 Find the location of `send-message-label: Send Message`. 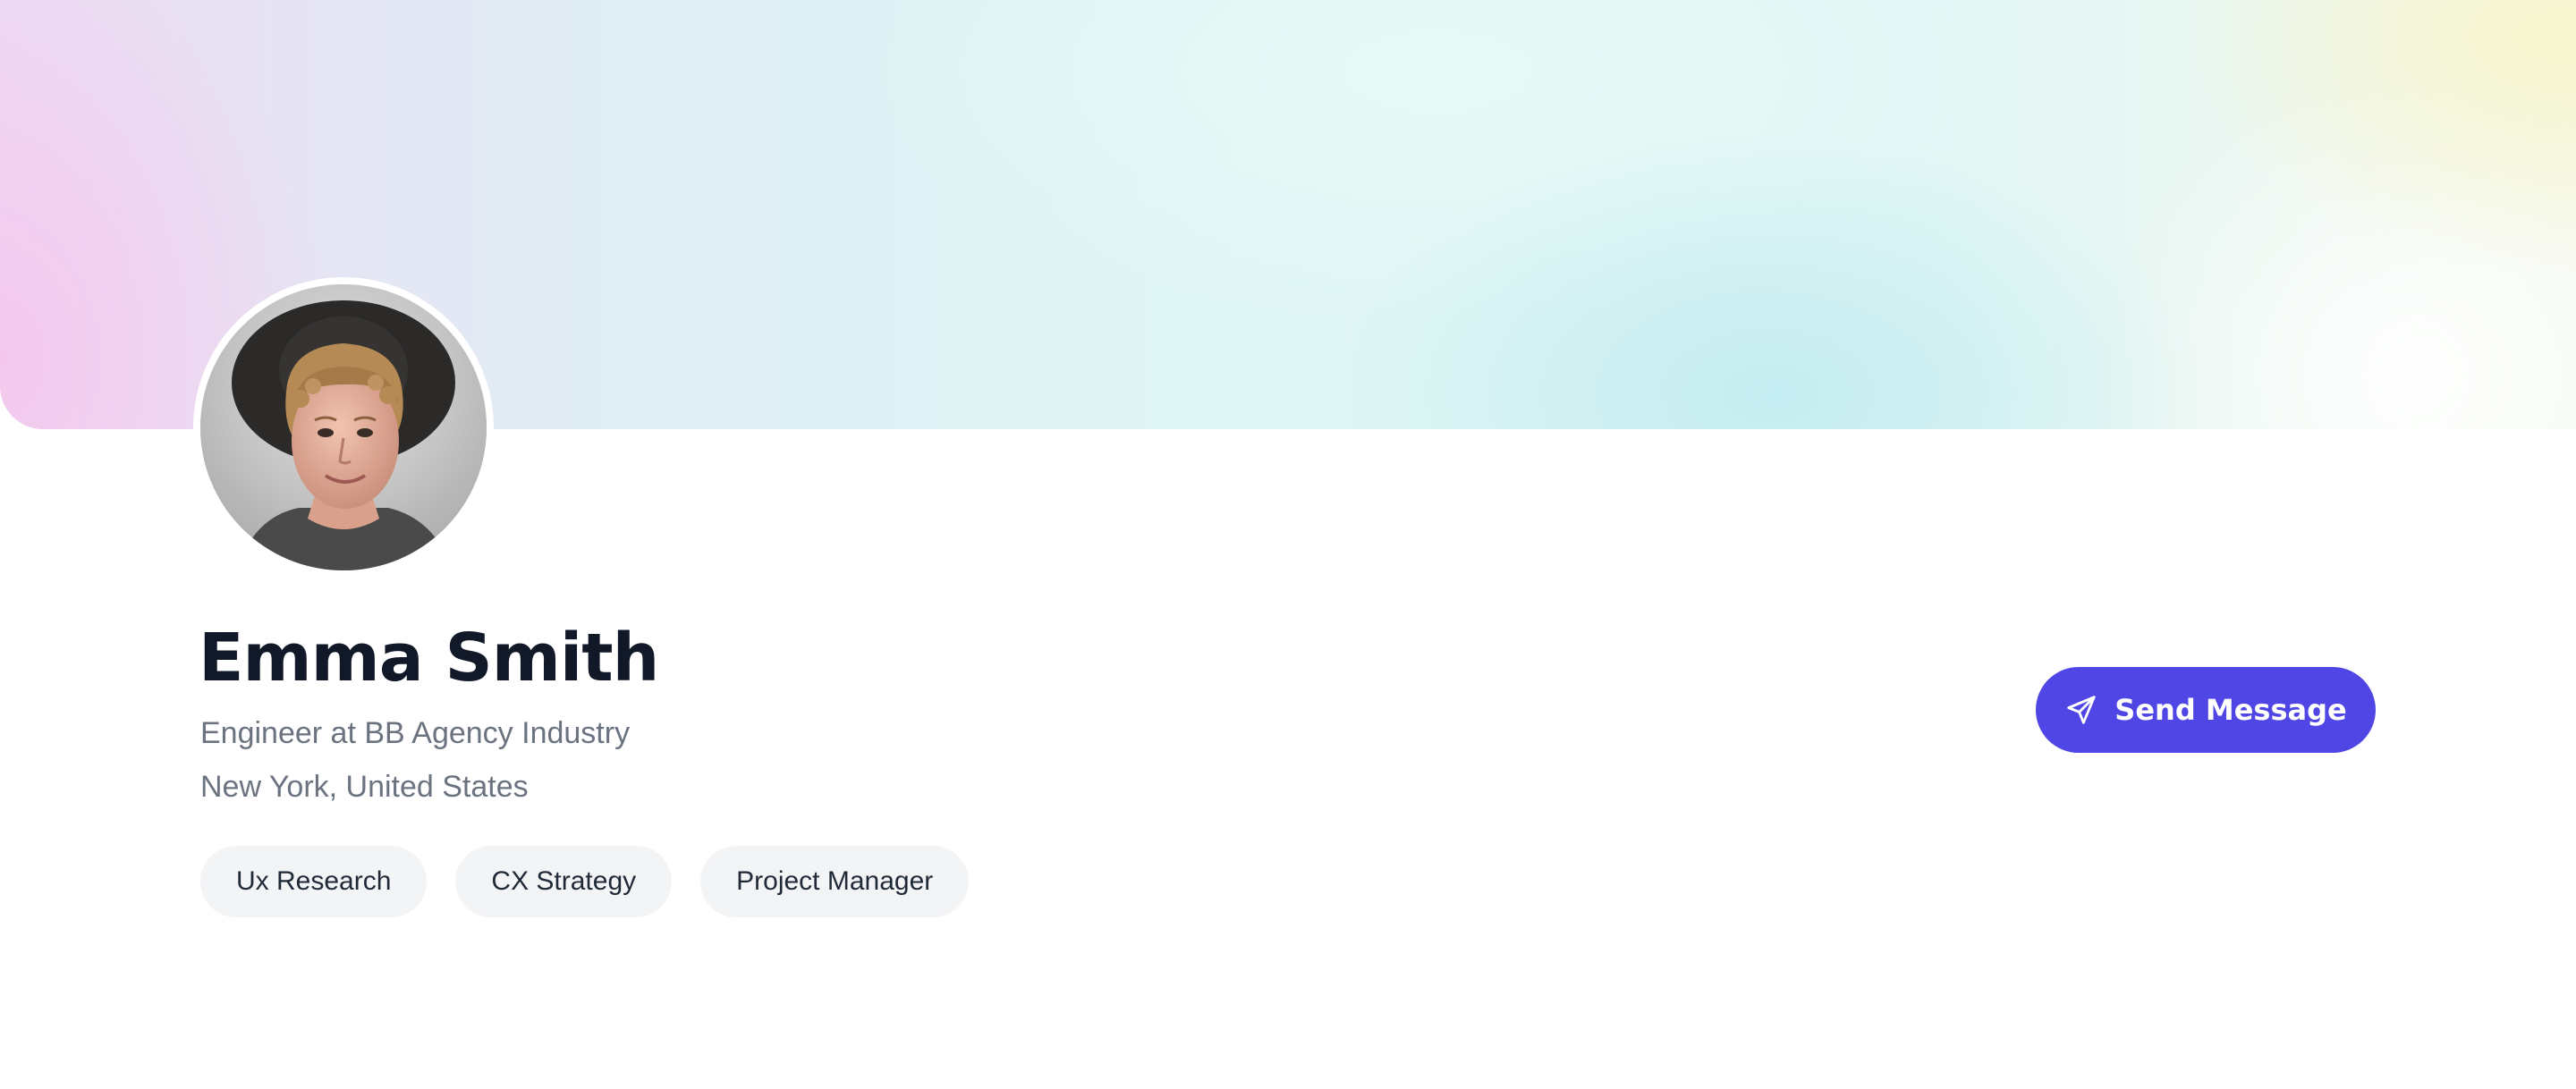

send-message-label: Send Message is located at coordinates (2230, 710).